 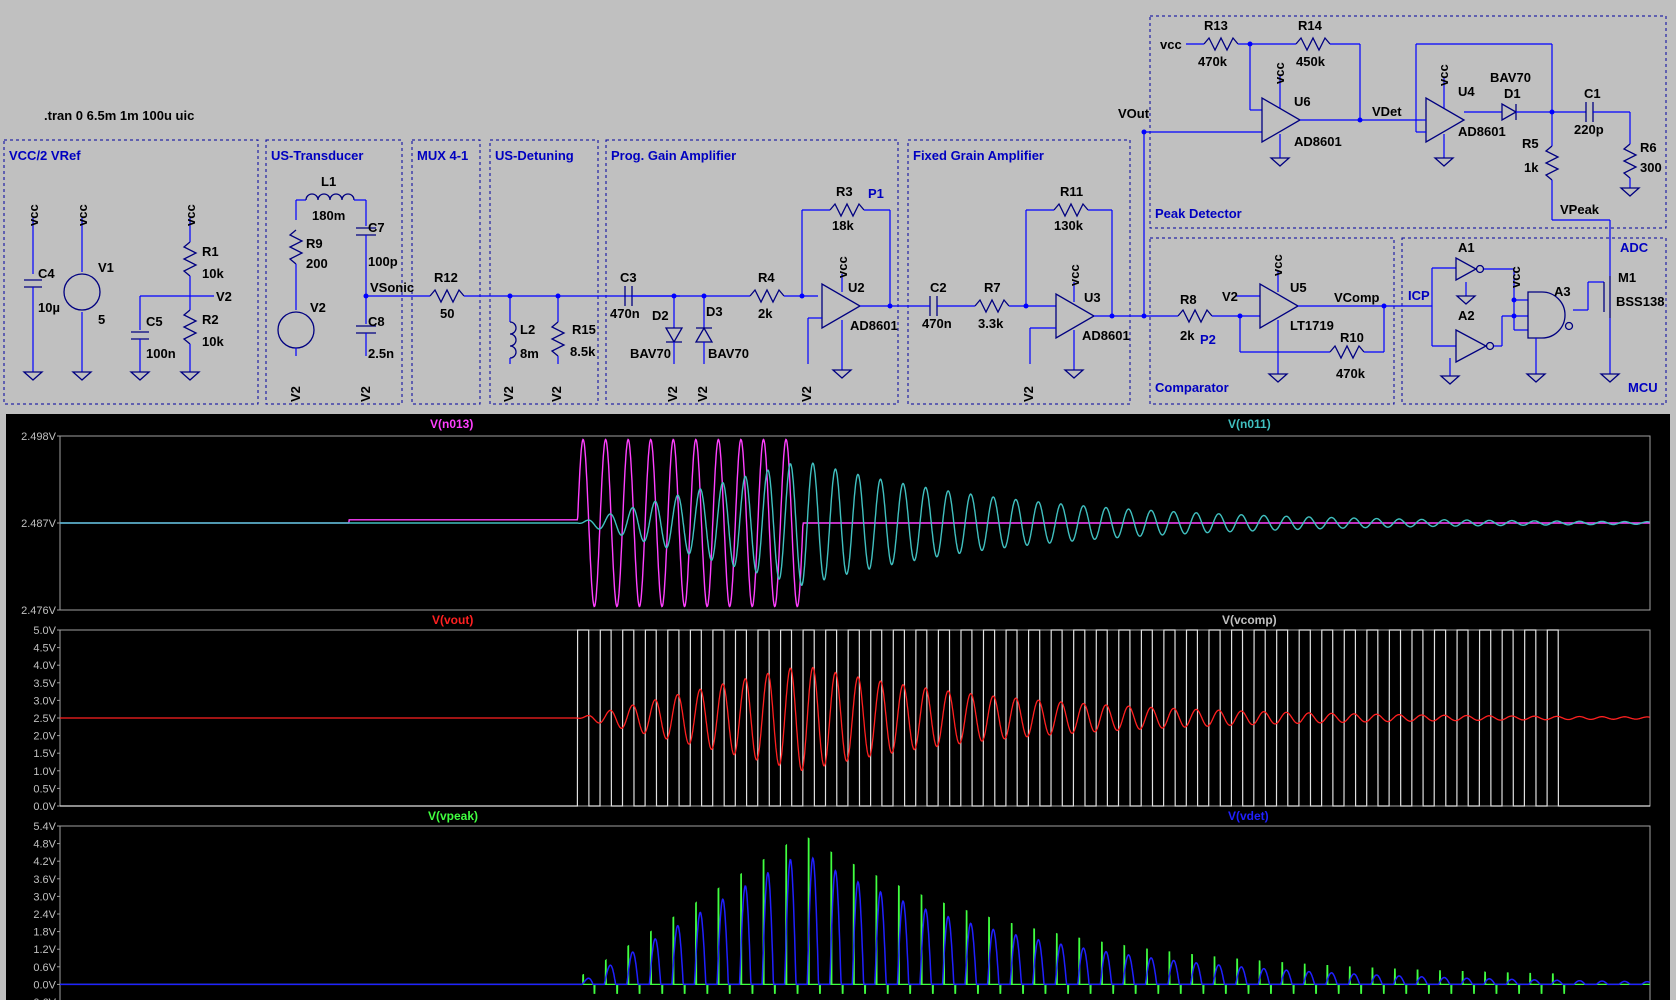 I want to click on net-vcc-r13: vcc, so click(x=1171, y=44).